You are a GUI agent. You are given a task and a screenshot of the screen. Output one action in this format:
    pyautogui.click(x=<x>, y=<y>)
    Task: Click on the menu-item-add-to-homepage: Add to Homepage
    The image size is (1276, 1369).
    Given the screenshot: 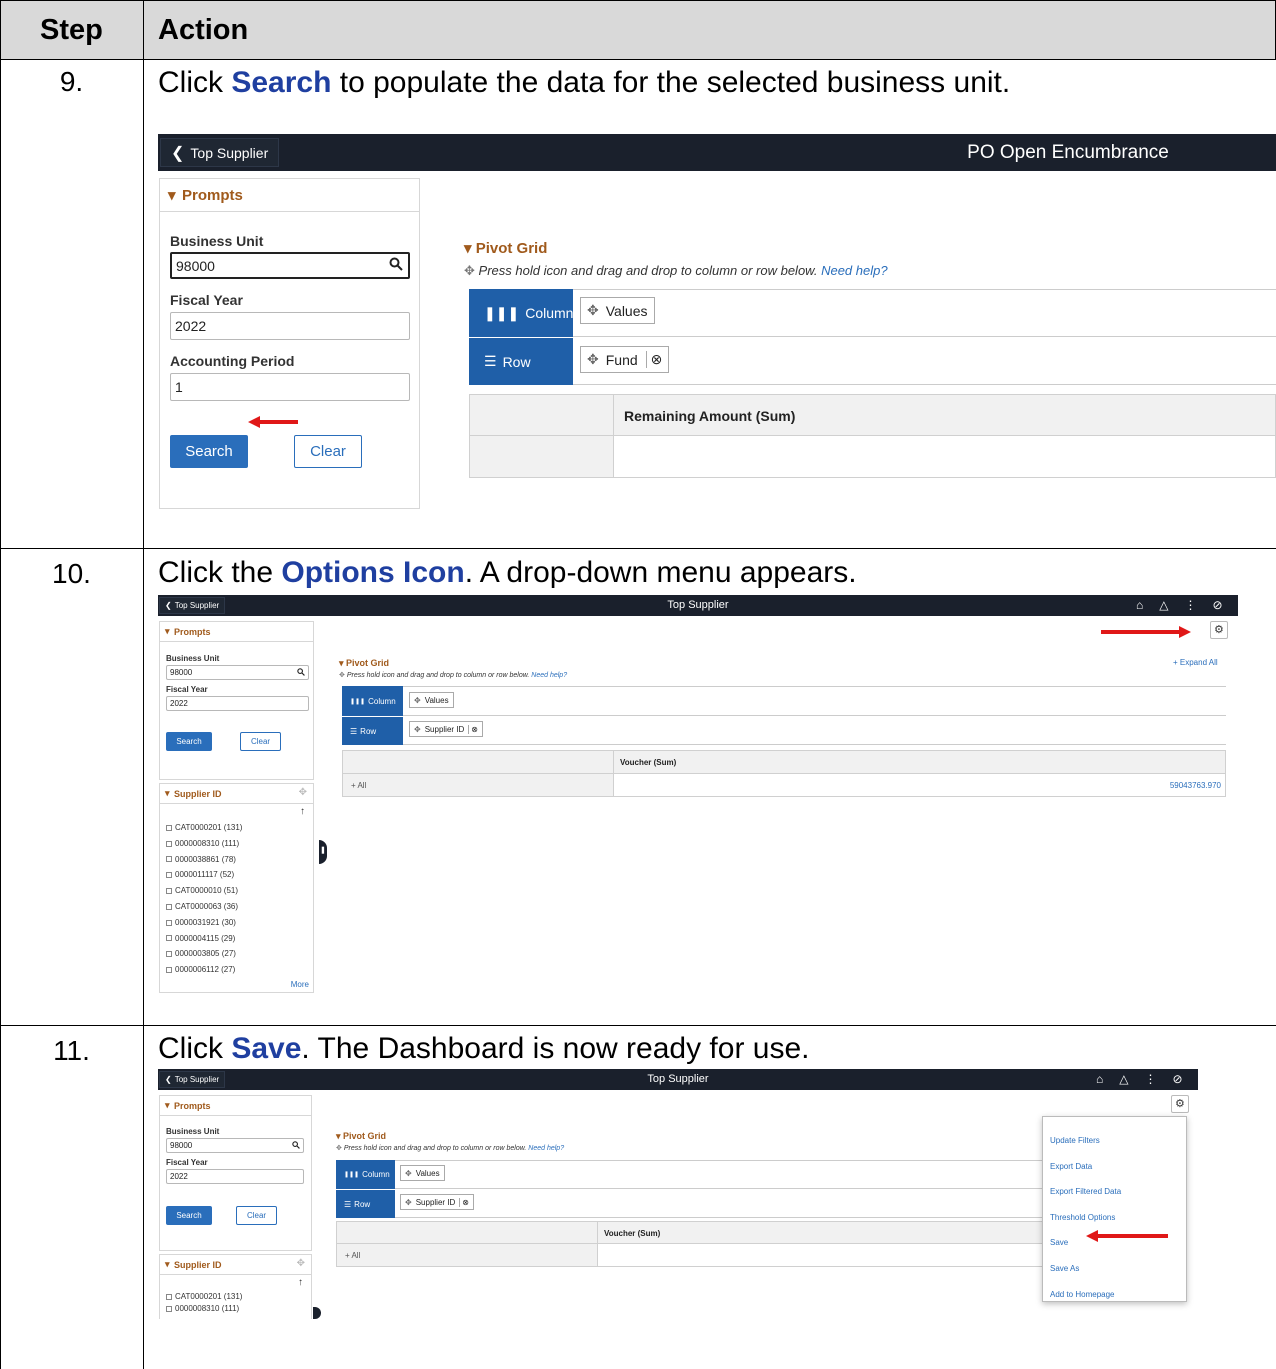 What is the action you would take?
    pyautogui.click(x=1085, y=1295)
    